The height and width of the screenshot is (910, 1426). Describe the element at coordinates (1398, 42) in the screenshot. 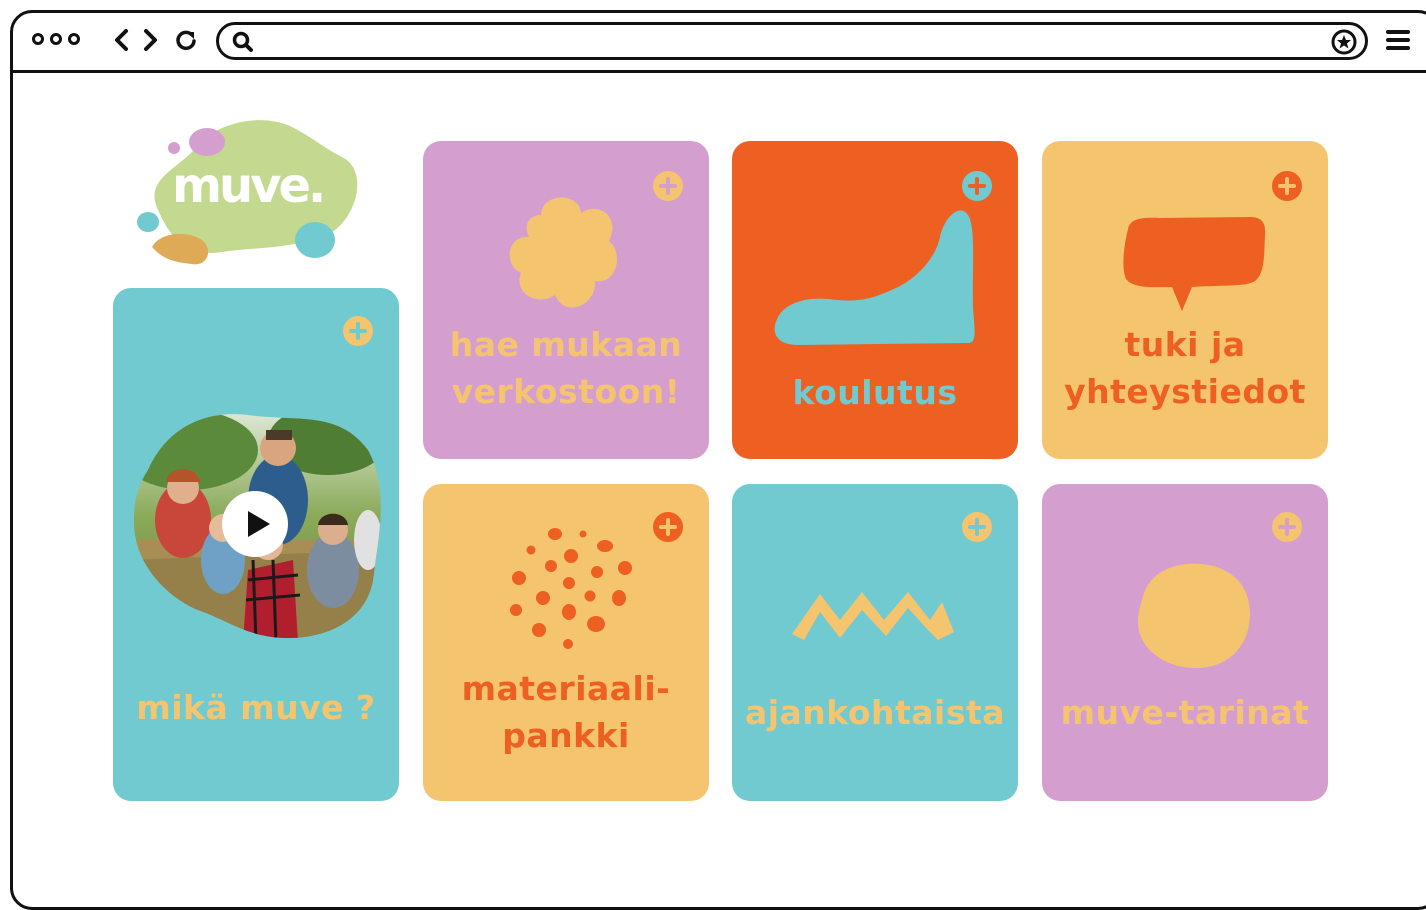

I see `hamburger-menu-icon` at that location.